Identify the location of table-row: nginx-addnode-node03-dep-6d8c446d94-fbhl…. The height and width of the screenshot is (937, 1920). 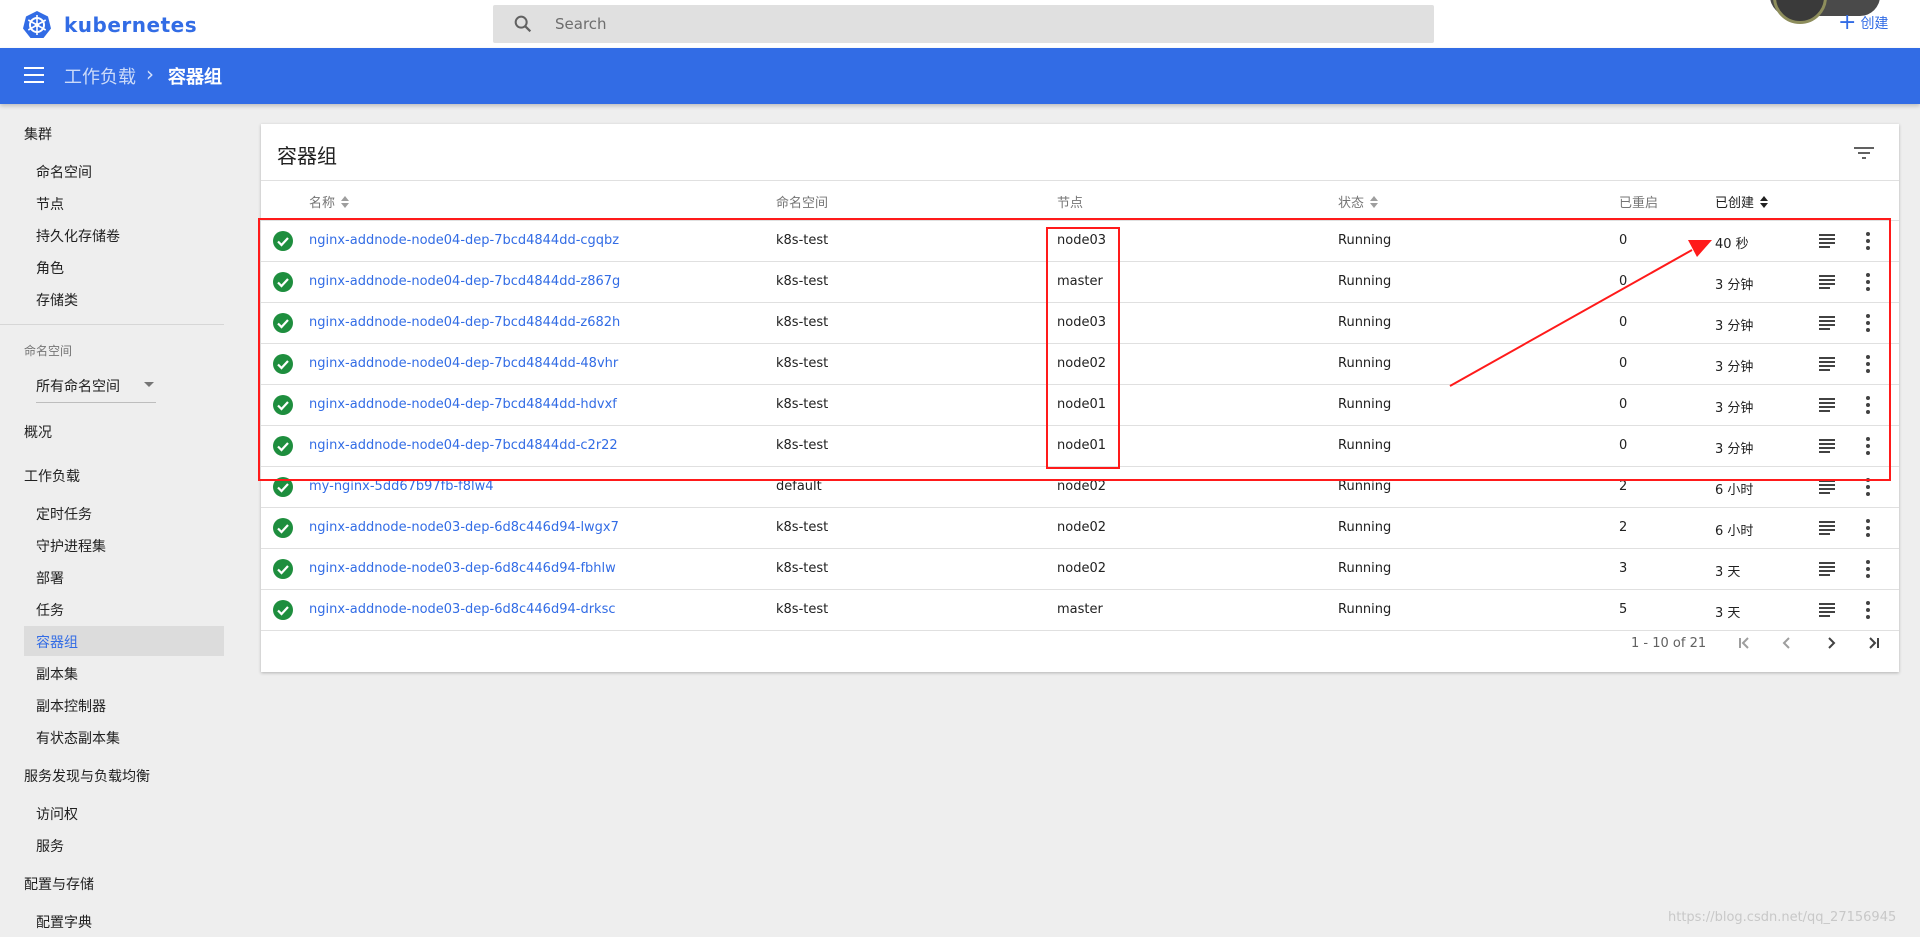
(1080, 569).